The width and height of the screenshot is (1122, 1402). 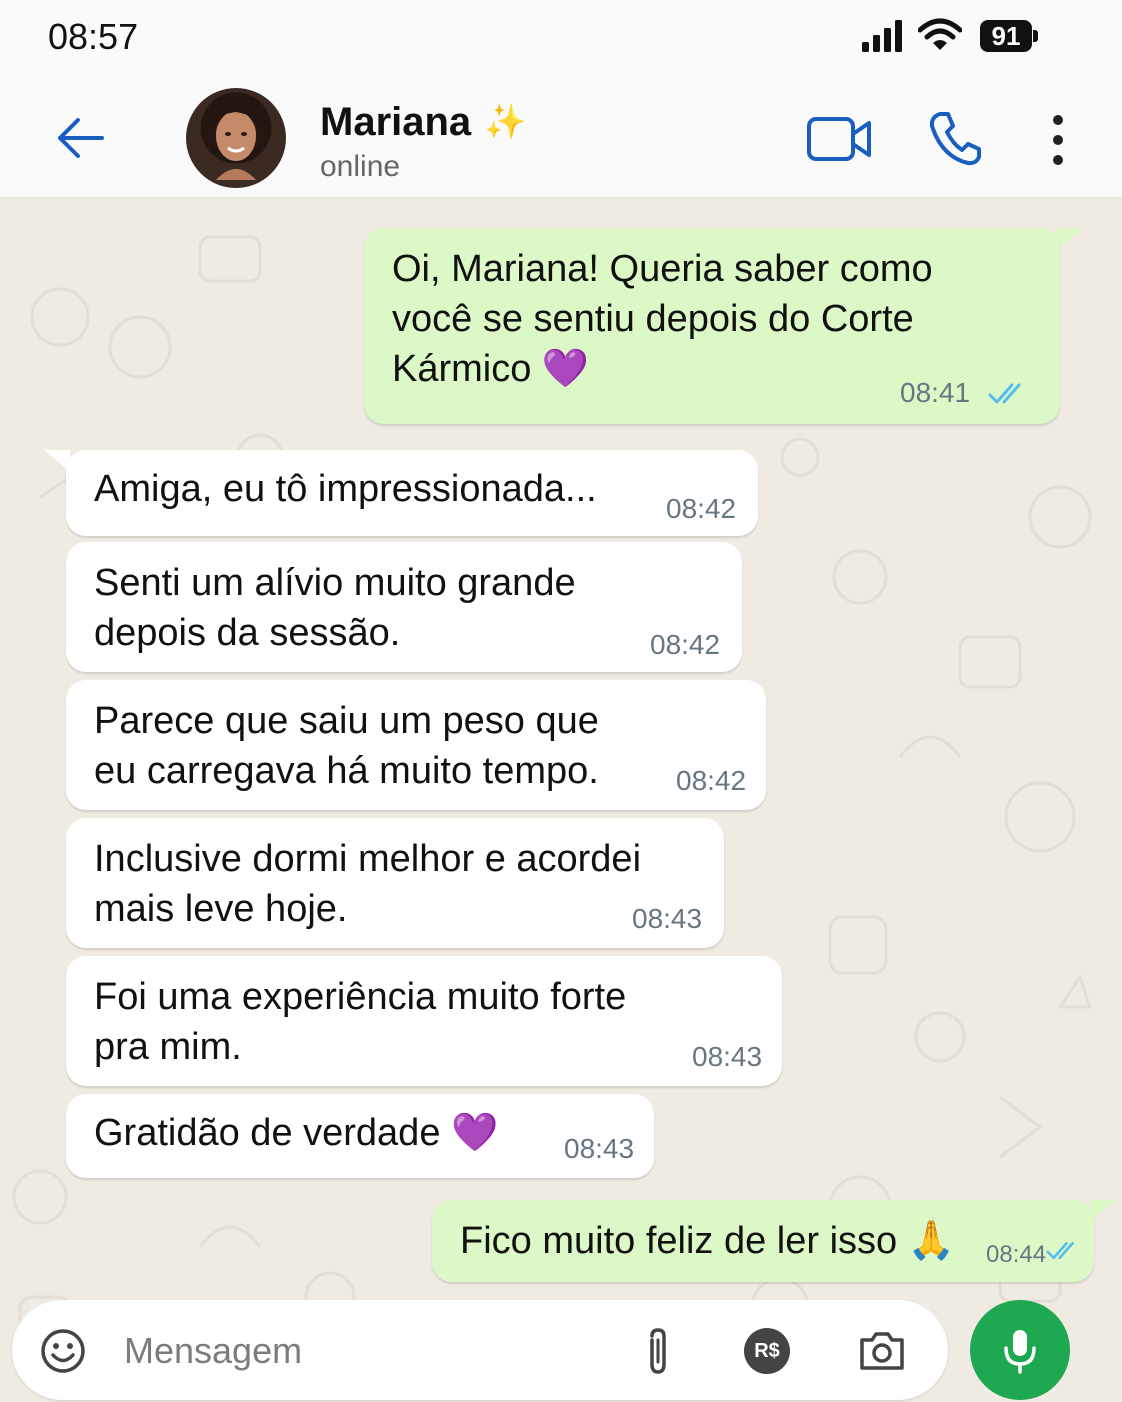 I want to click on message-bubble-incoming: Amiga, eu tô impressionada... 08:42, so click(x=412, y=493).